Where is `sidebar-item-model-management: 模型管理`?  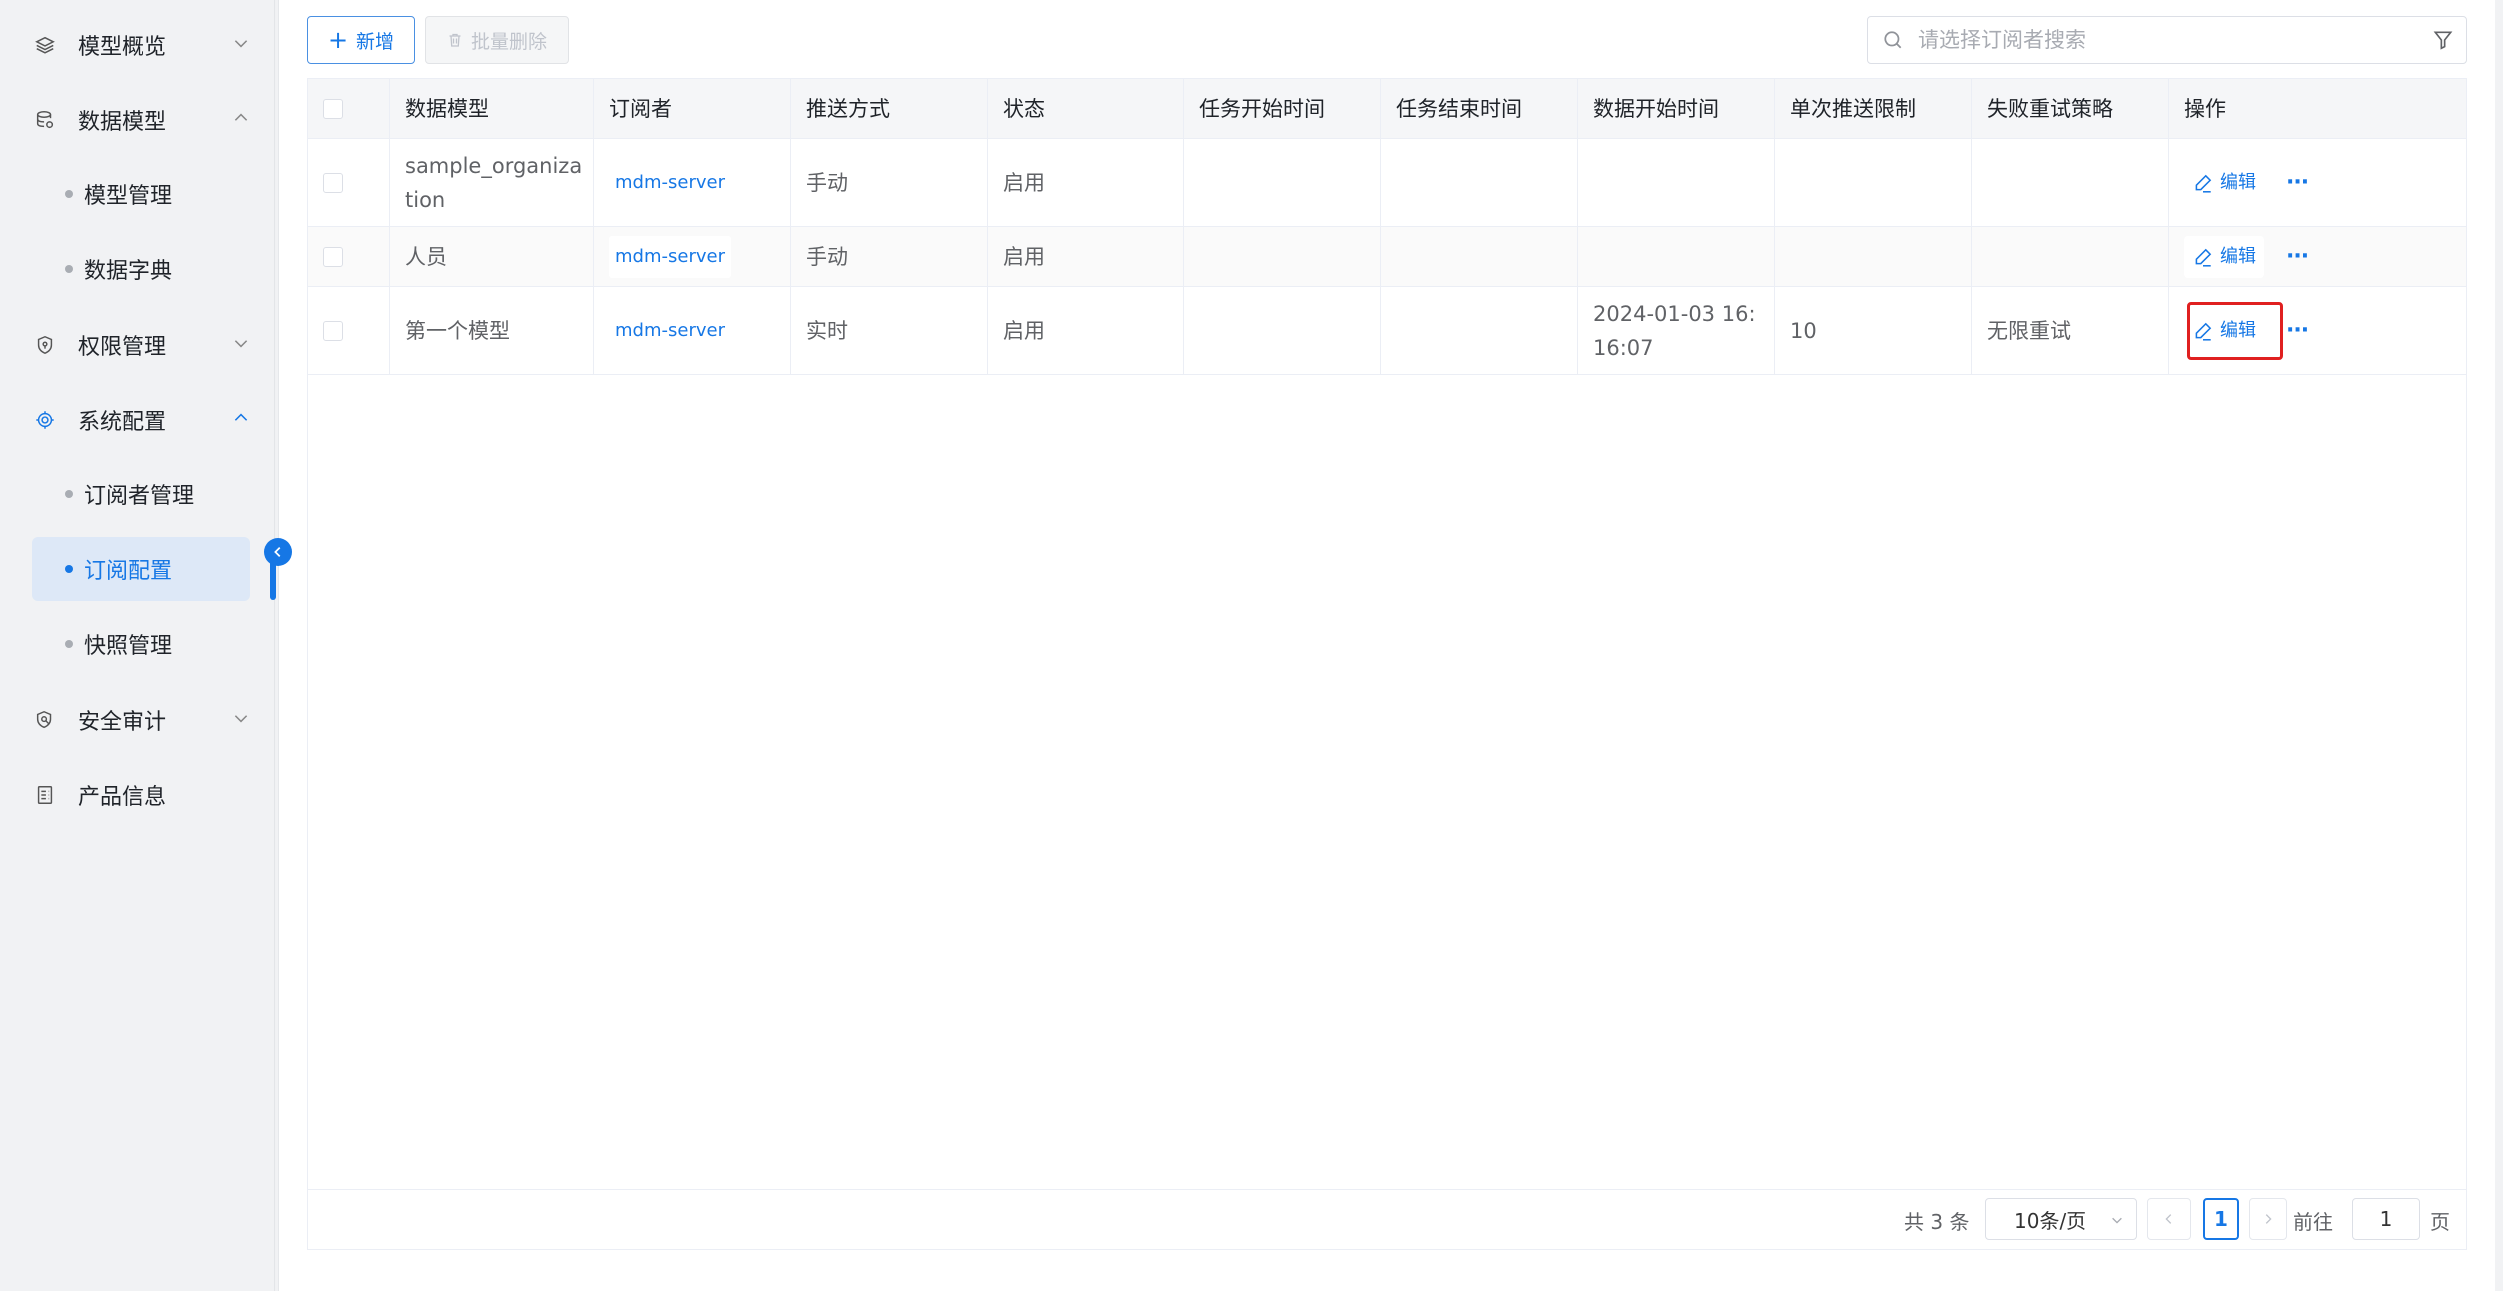 sidebar-item-model-management: 模型管理 is located at coordinates (141, 194).